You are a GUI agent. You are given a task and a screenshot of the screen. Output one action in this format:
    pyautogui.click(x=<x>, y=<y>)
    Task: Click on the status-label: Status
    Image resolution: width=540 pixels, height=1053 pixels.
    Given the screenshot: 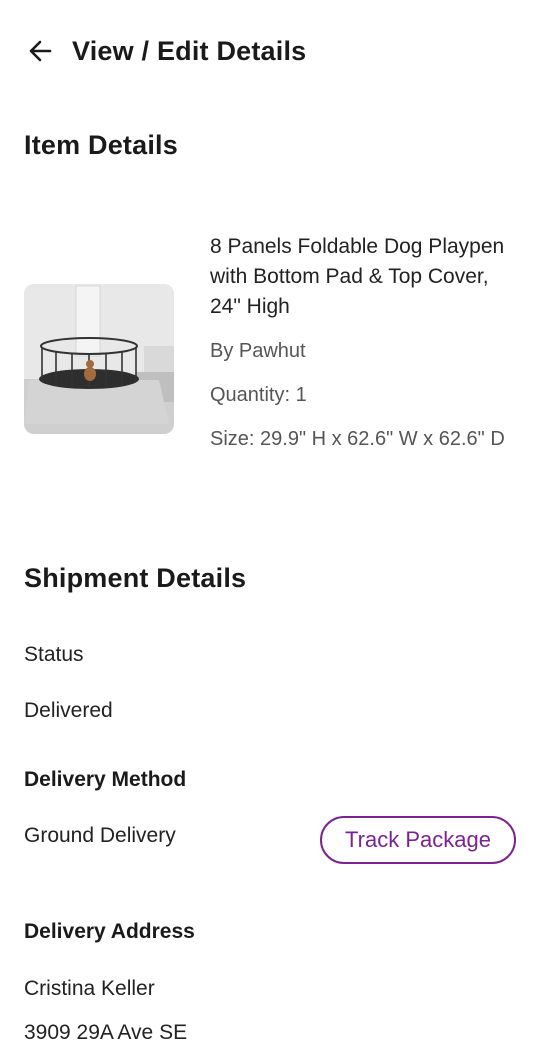 What is the action you would take?
    pyautogui.click(x=54, y=654)
    